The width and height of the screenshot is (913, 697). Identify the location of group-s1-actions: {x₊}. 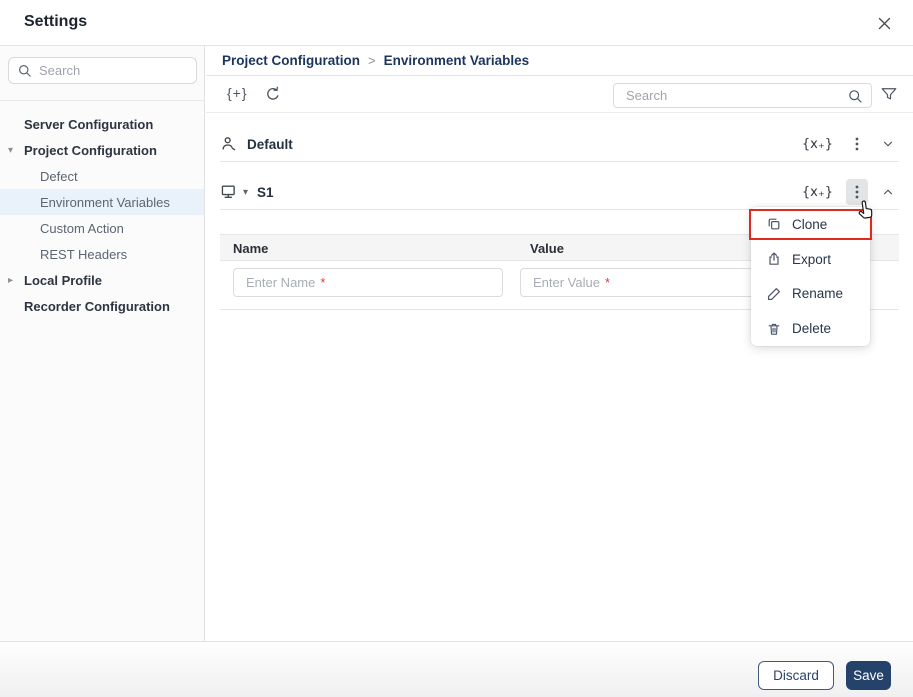
(850, 192).